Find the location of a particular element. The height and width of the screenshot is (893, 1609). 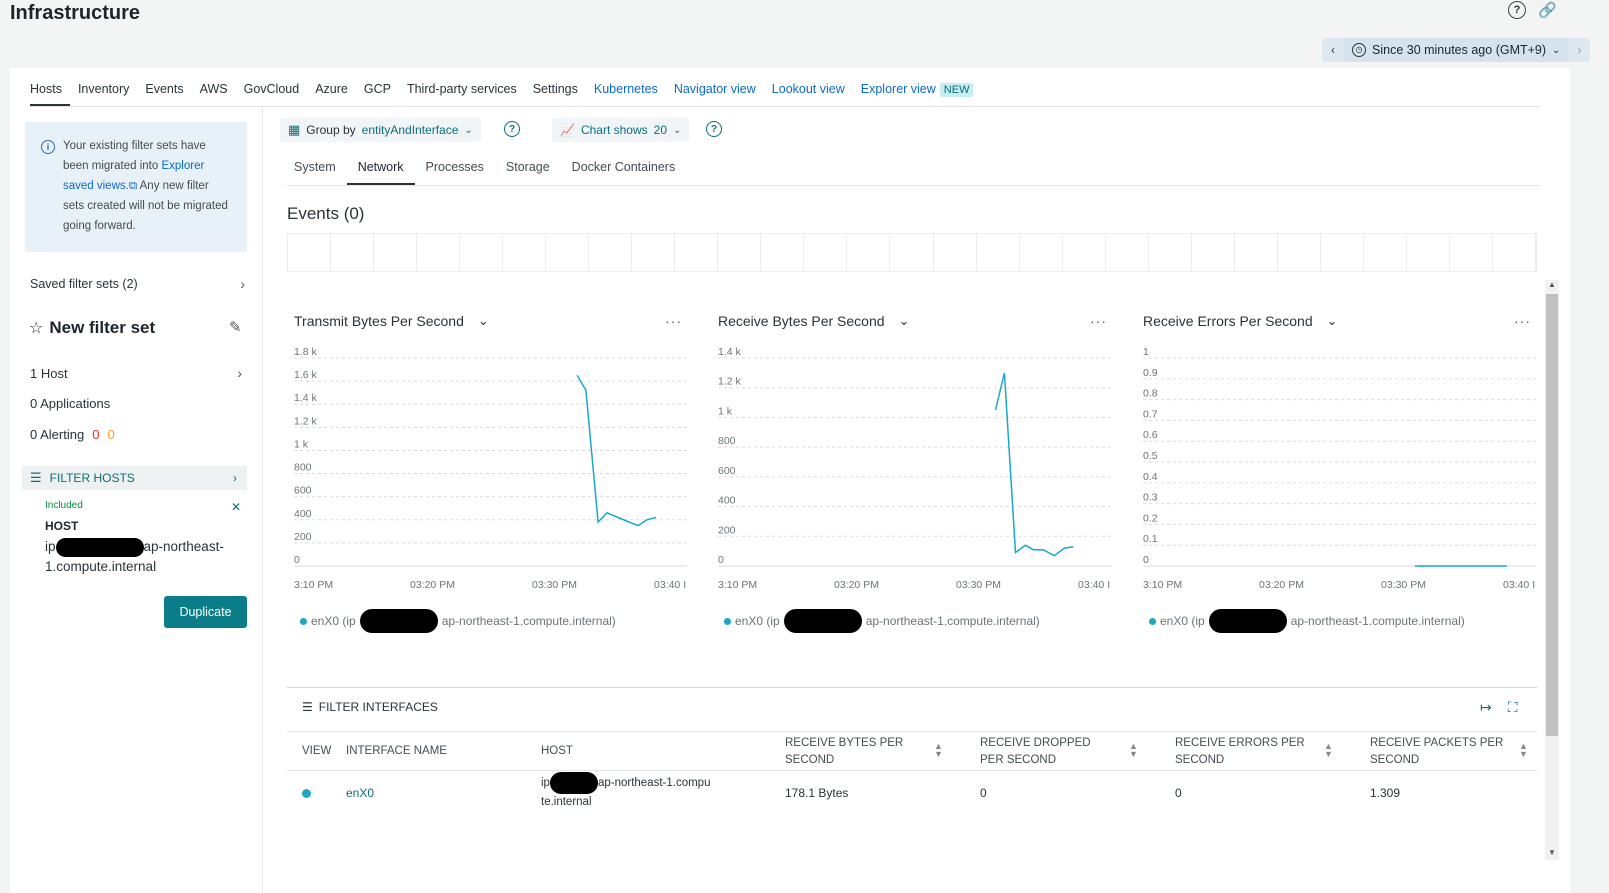

group-by-dropdown: ▦ Group by entityAndInterface ⌄ is located at coordinates (380, 130).